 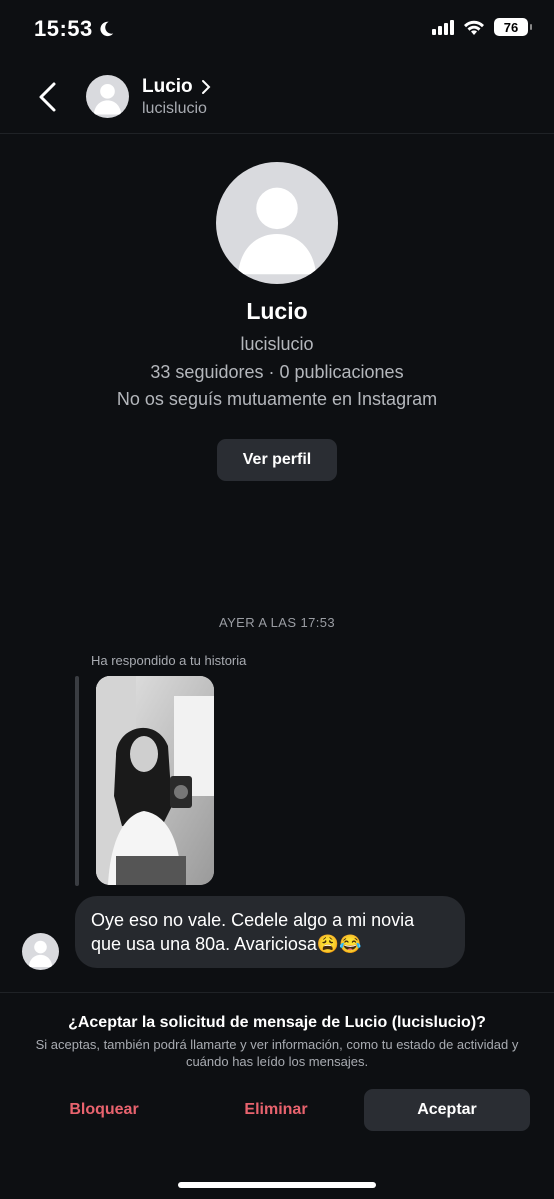 I want to click on home-indicator, so click(x=277, y=1185).